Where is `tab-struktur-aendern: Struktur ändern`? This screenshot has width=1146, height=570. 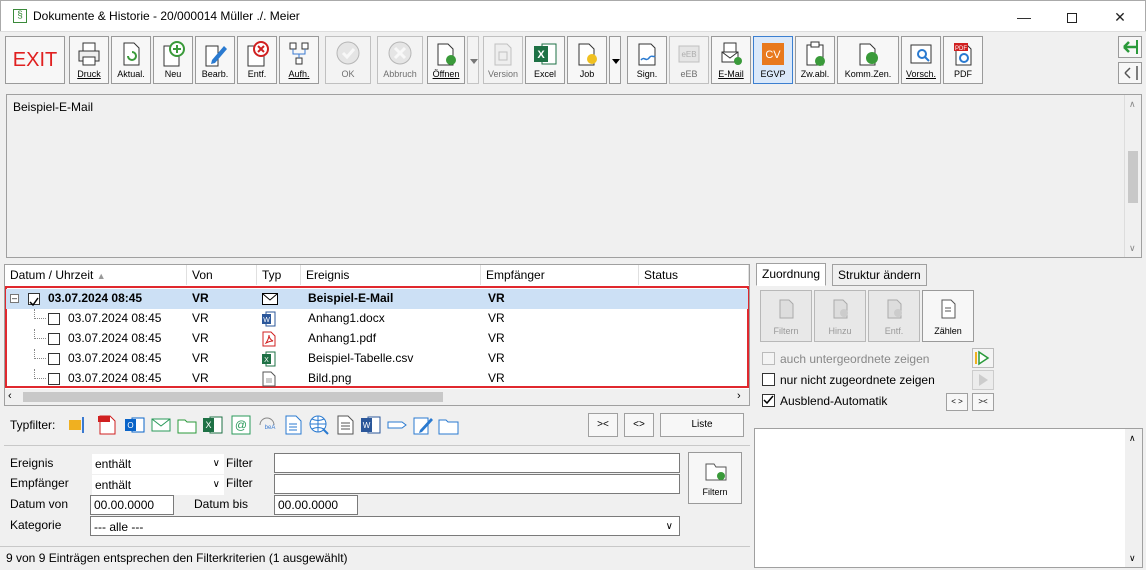 tab-struktur-aendern: Struktur ändern is located at coordinates (879, 275).